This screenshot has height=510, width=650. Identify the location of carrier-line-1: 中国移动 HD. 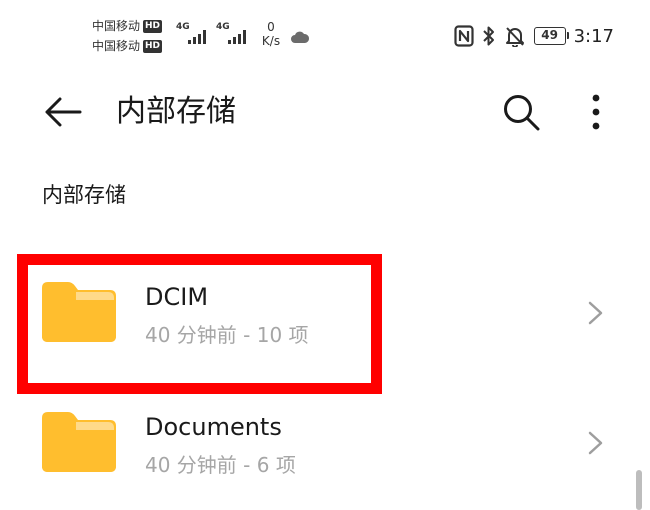
(137, 26).